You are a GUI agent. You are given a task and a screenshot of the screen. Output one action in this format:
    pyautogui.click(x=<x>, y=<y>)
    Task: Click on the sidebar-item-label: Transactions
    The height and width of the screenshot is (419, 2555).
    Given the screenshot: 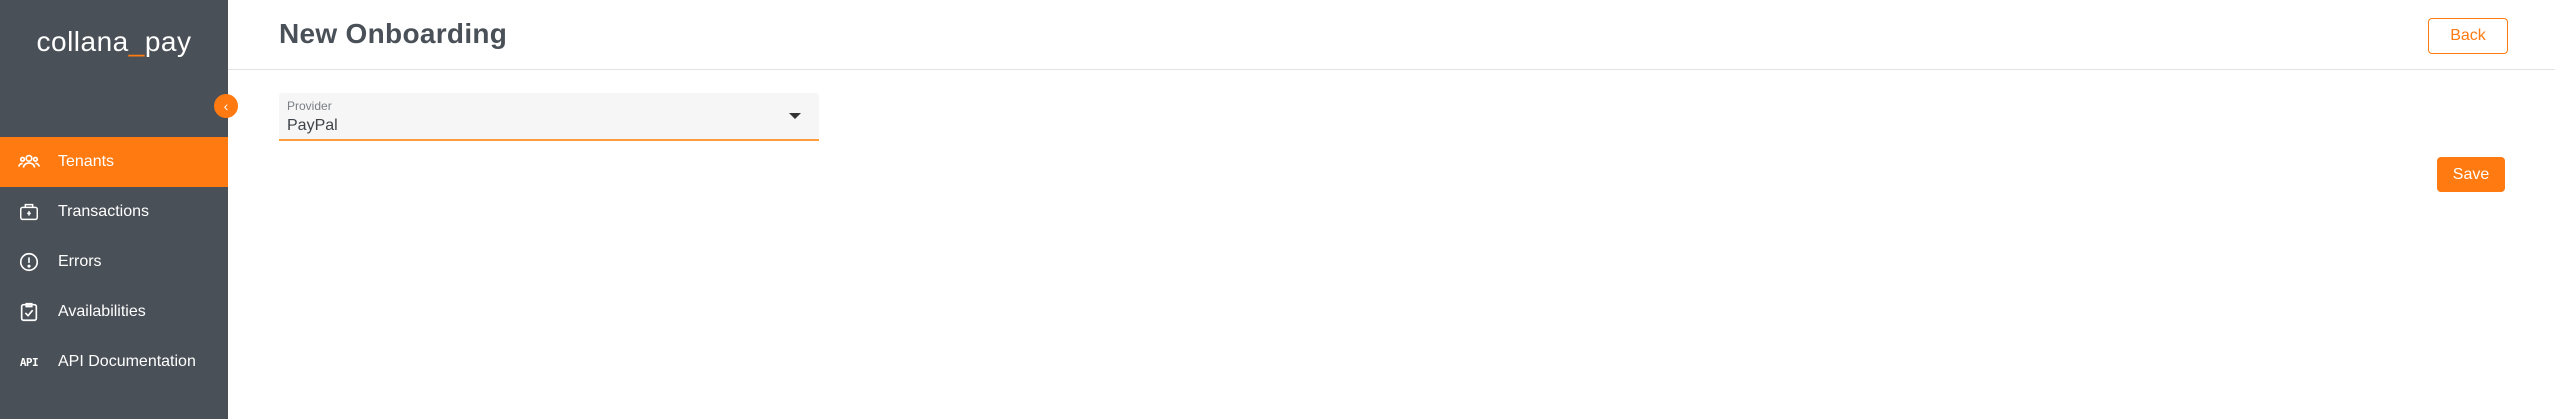 What is the action you would take?
    pyautogui.click(x=103, y=211)
    